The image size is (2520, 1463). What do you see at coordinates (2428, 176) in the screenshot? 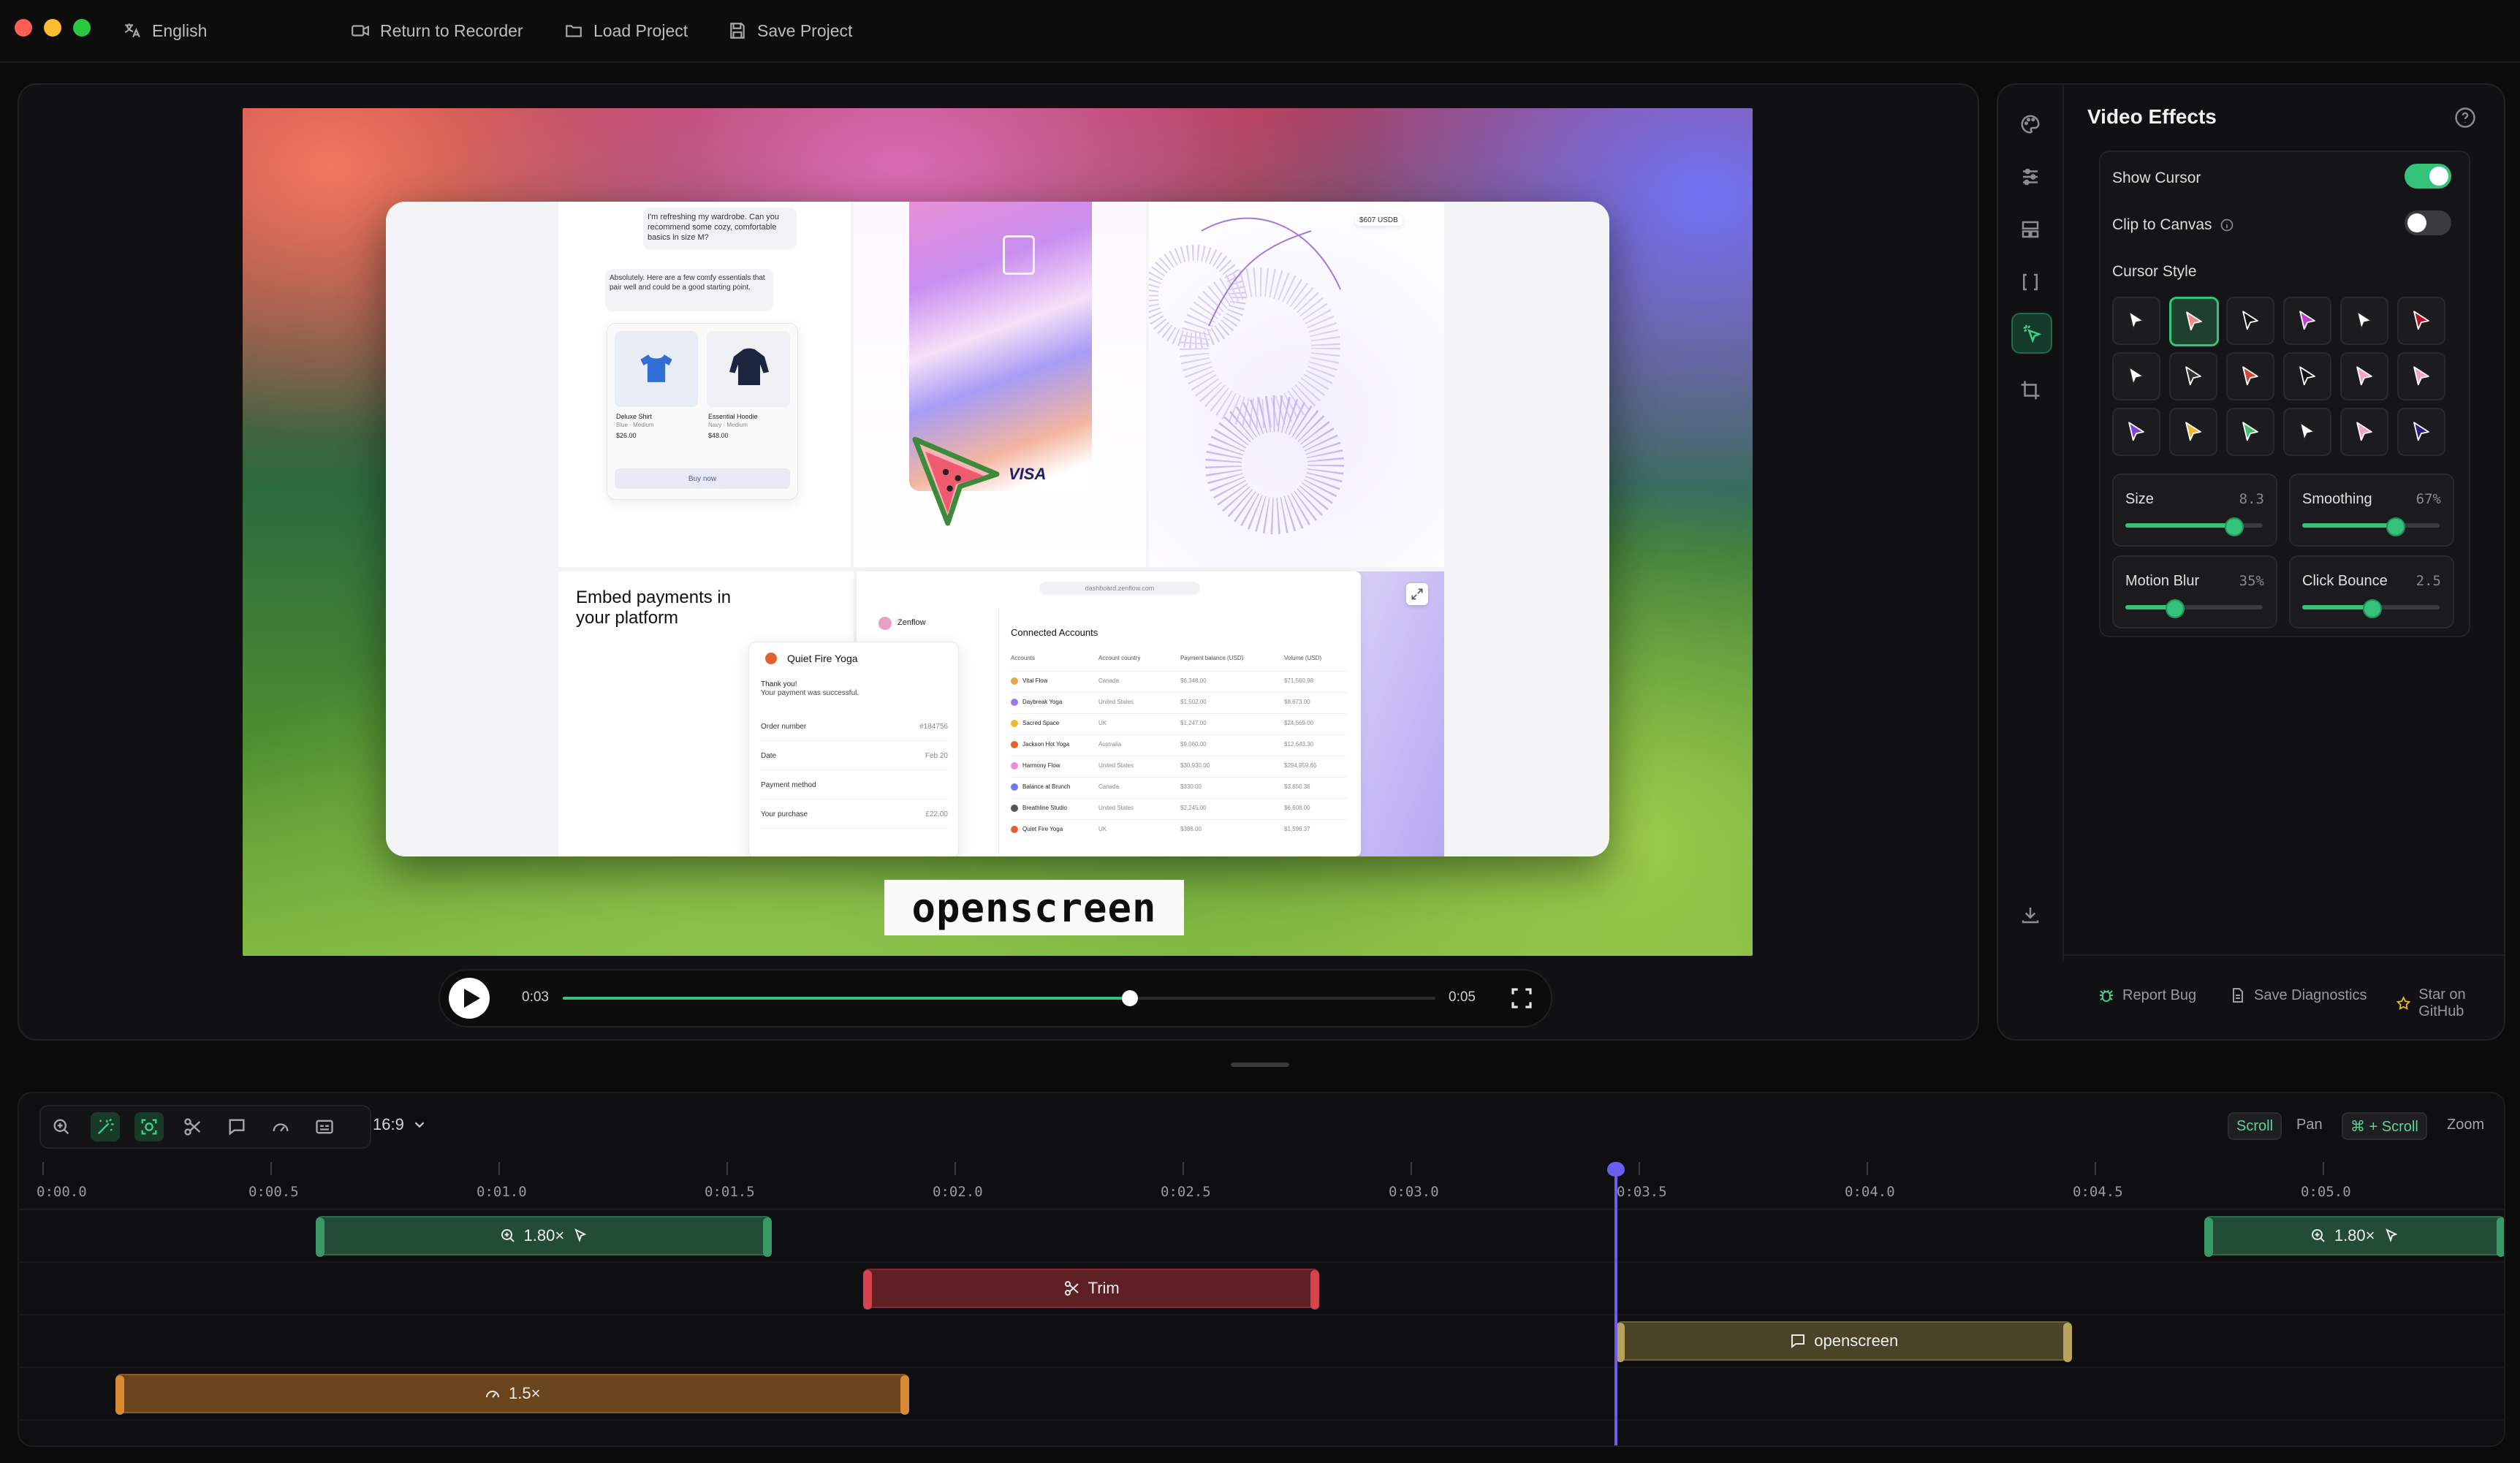
I see `show-cursor-toggle` at bounding box center [2428, 176].